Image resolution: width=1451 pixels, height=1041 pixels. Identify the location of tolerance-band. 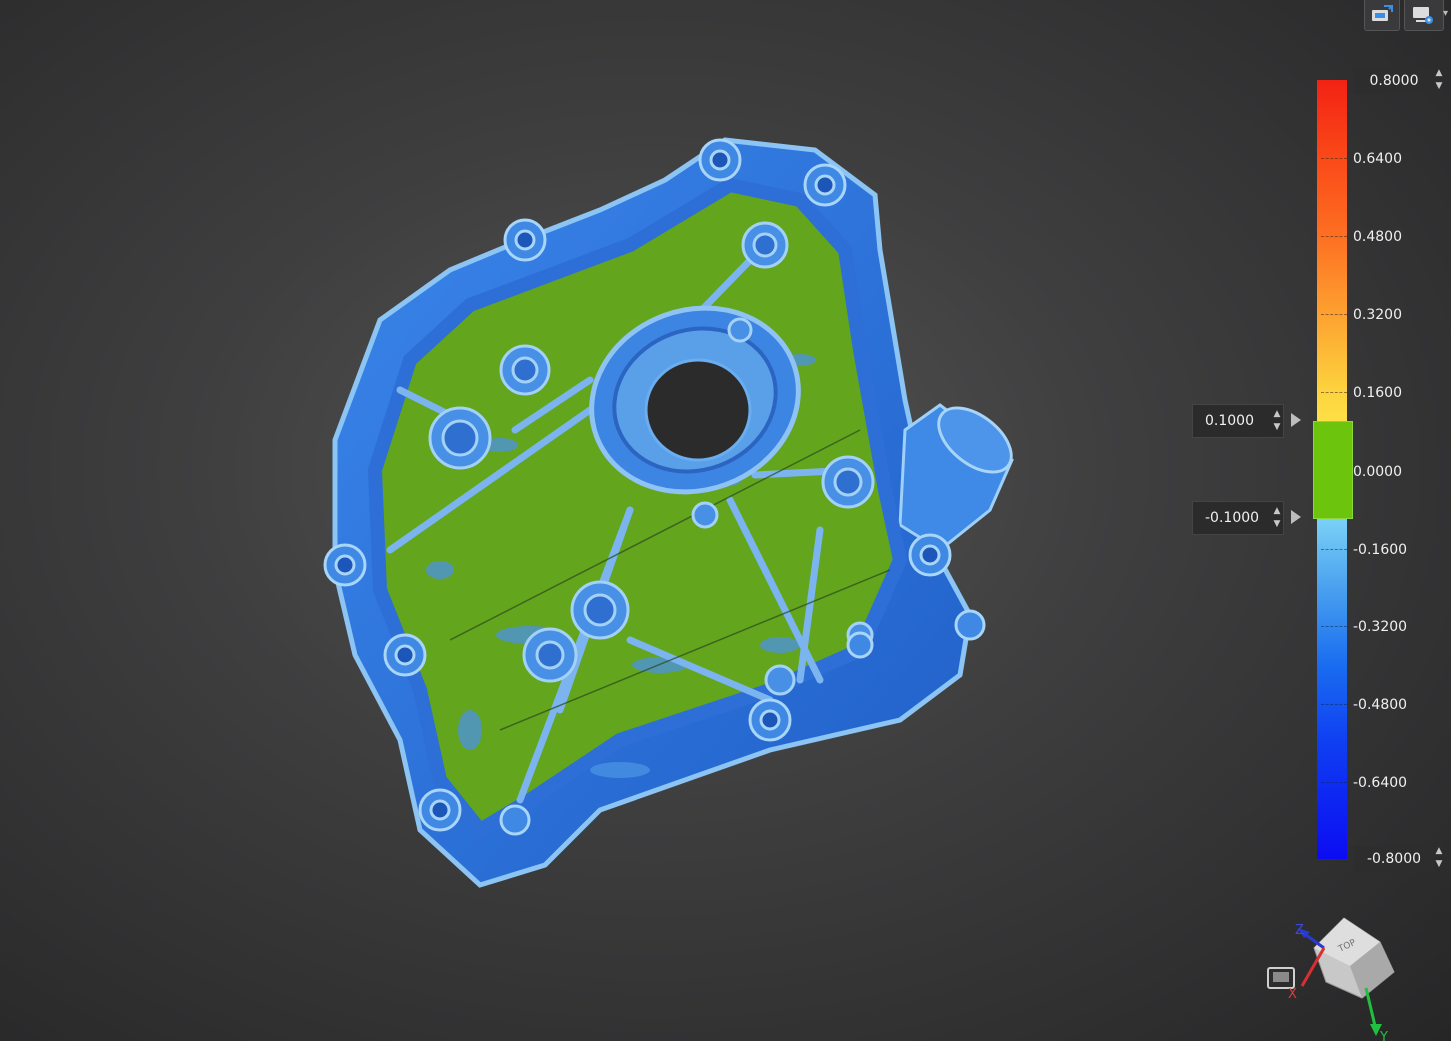
(1333, 470).